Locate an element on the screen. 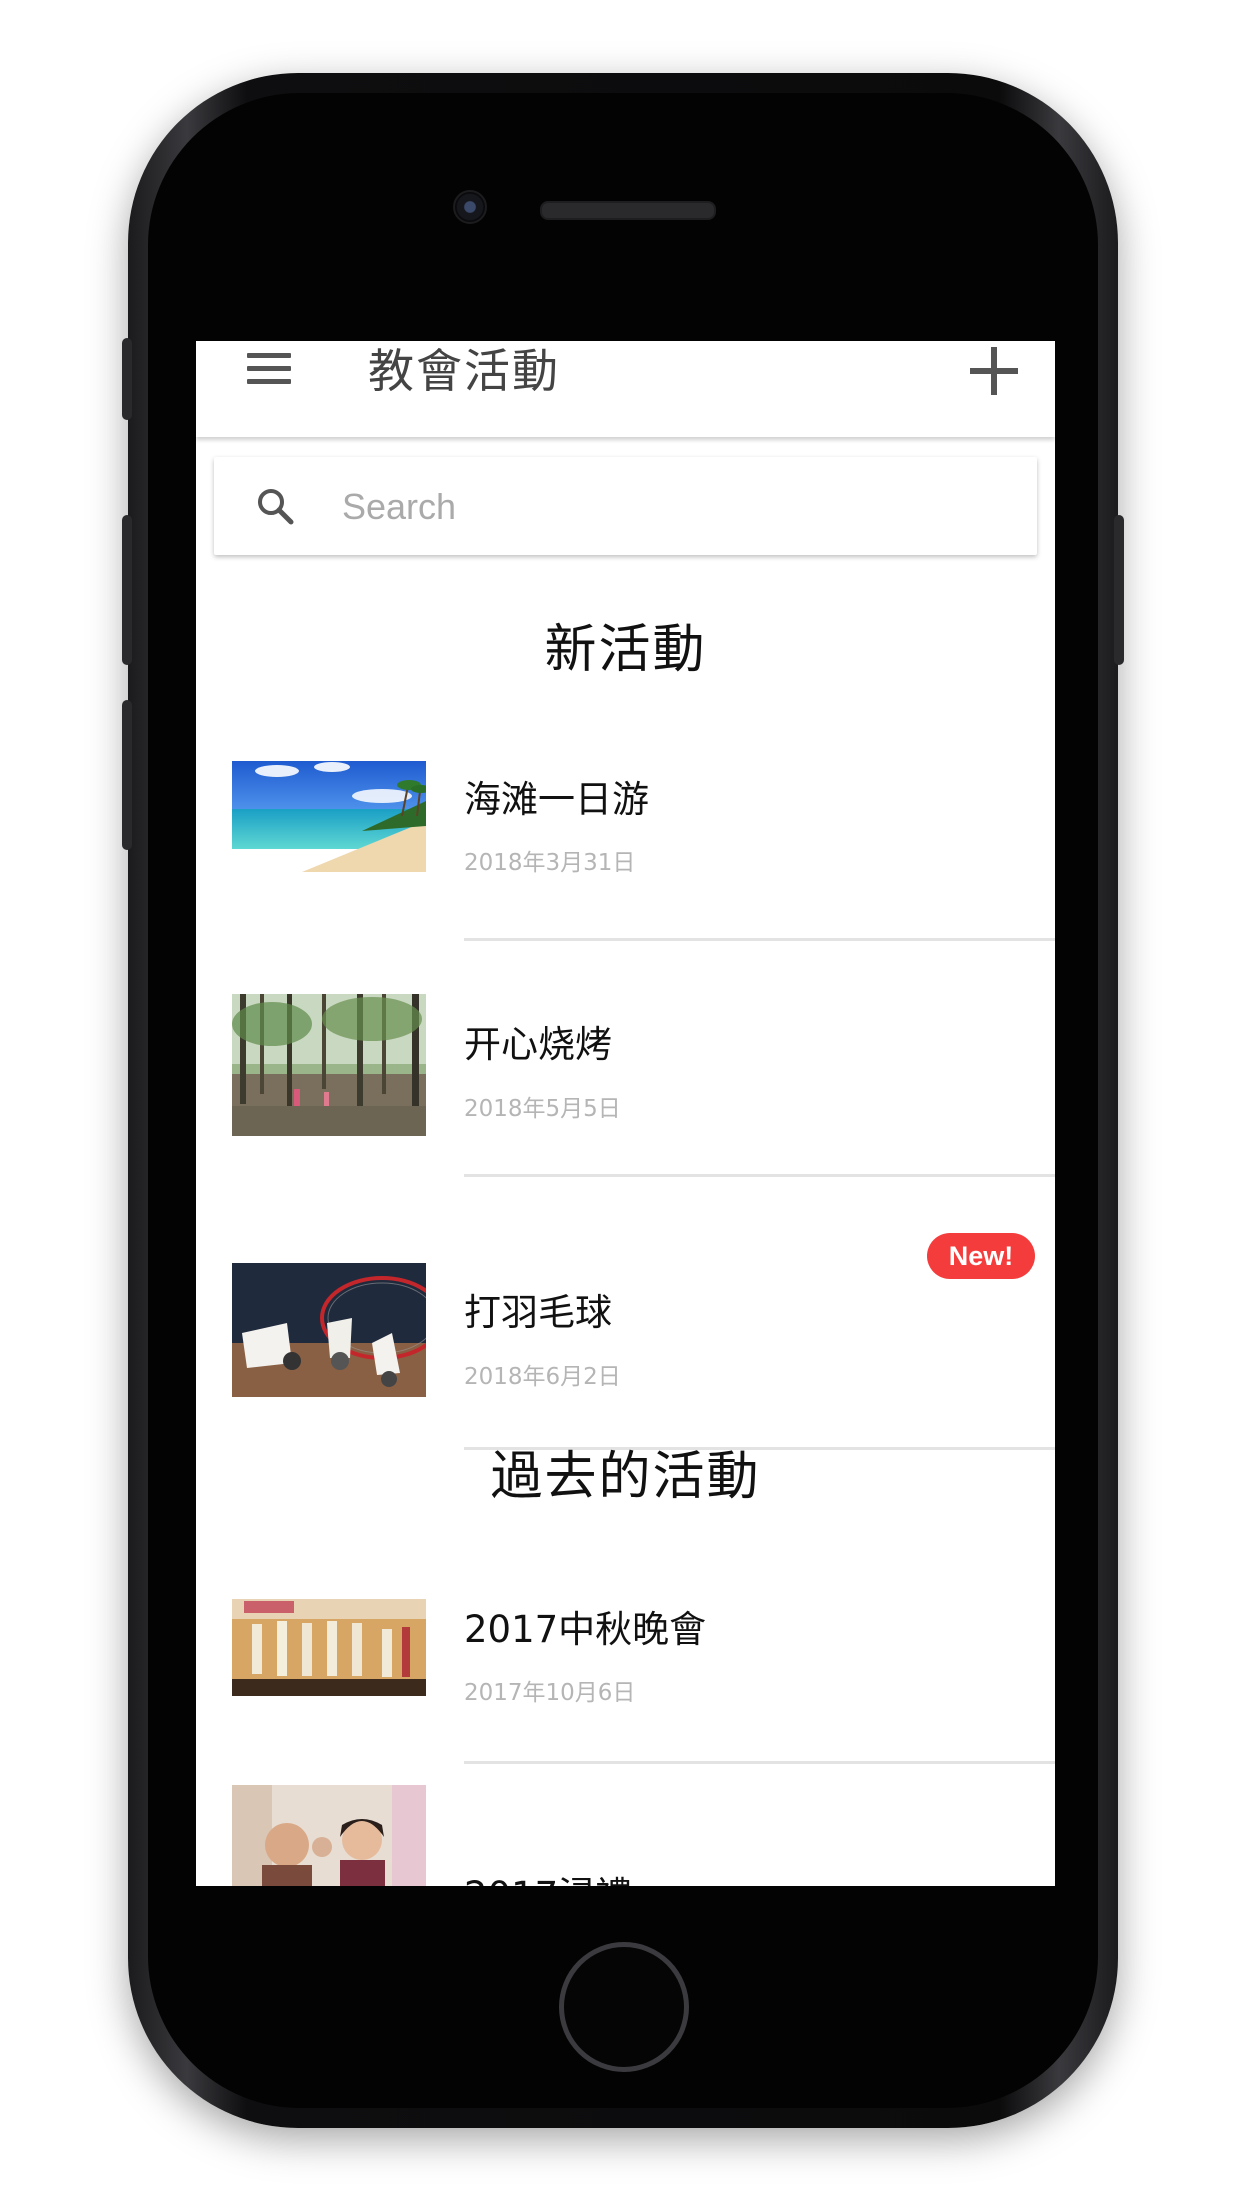 The height and width of the screenshot is (2208, 1242). volume-up-button is located at coordinates (127, 590).